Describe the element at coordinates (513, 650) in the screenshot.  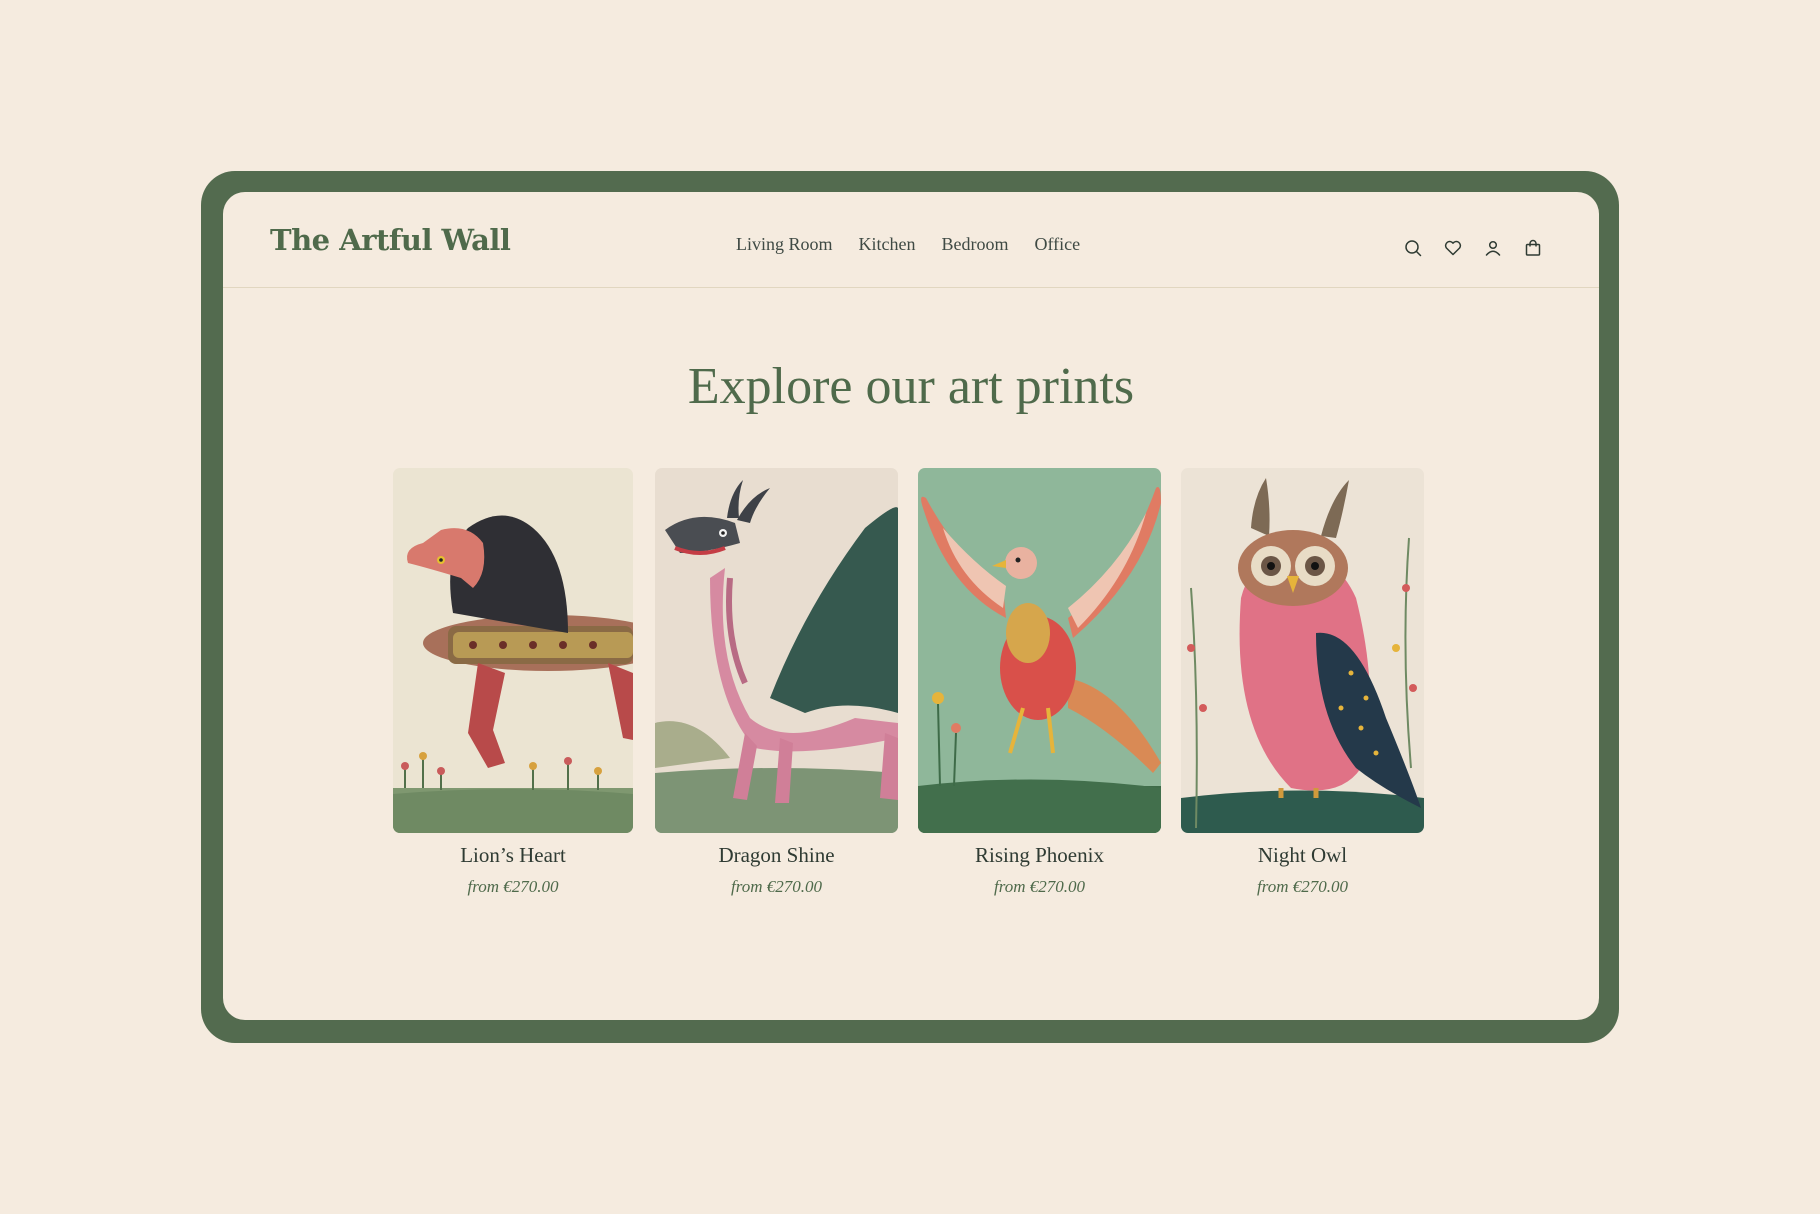
I see `lion-print-image` at that location.